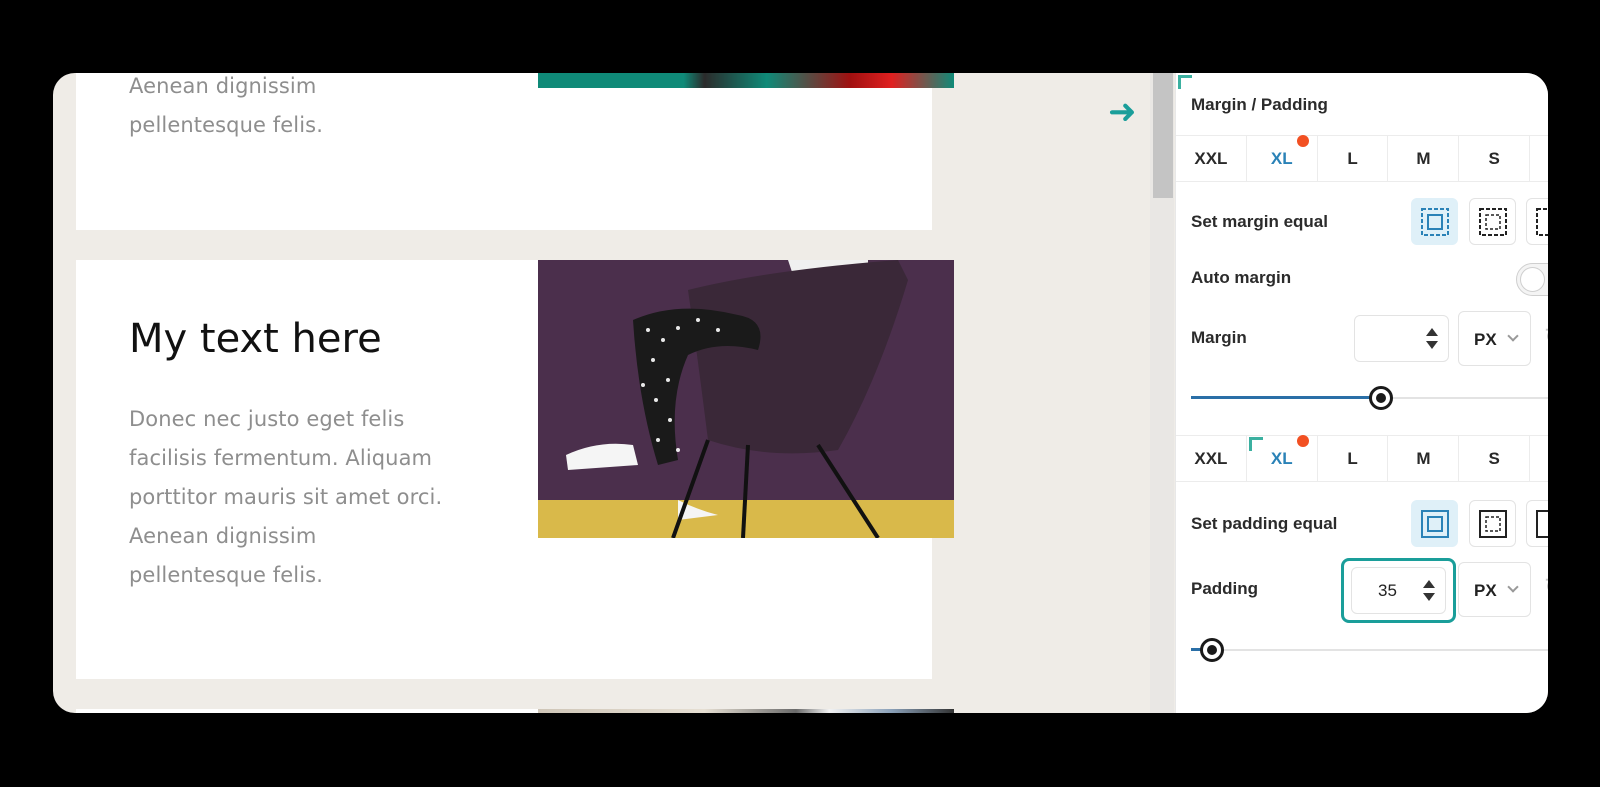 The image size is (1600, 787). Describe the element at coordinates (515, 711) in the screenshot. I see `content-card-bottom` at that location.